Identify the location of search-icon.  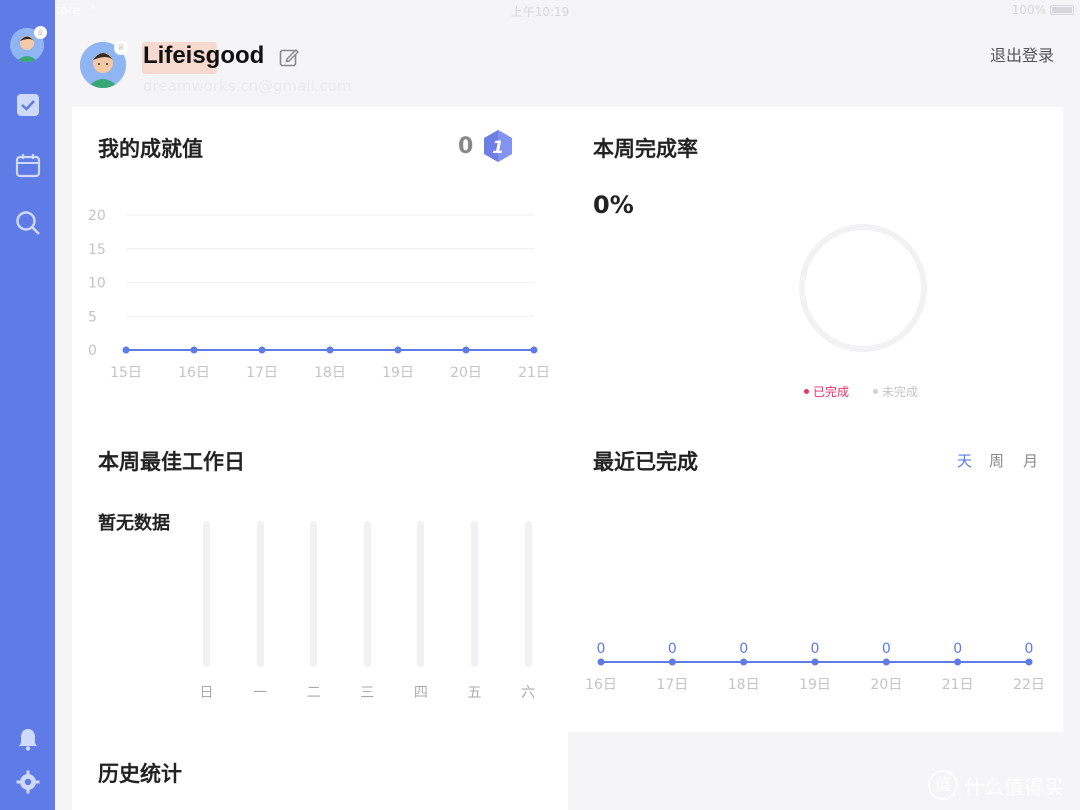
(27, 222).